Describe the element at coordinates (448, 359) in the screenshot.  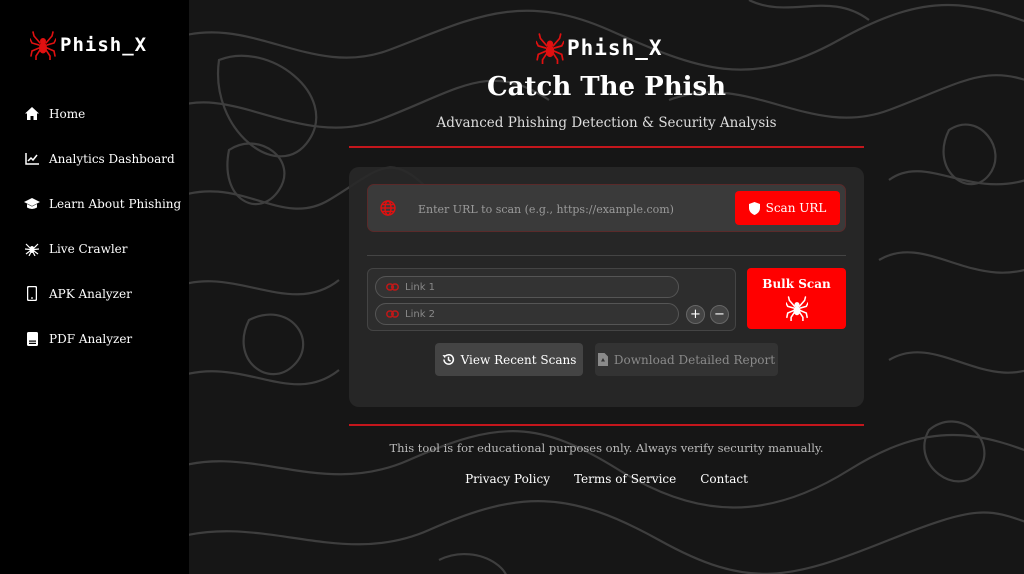
I see `history-icon` at that location.